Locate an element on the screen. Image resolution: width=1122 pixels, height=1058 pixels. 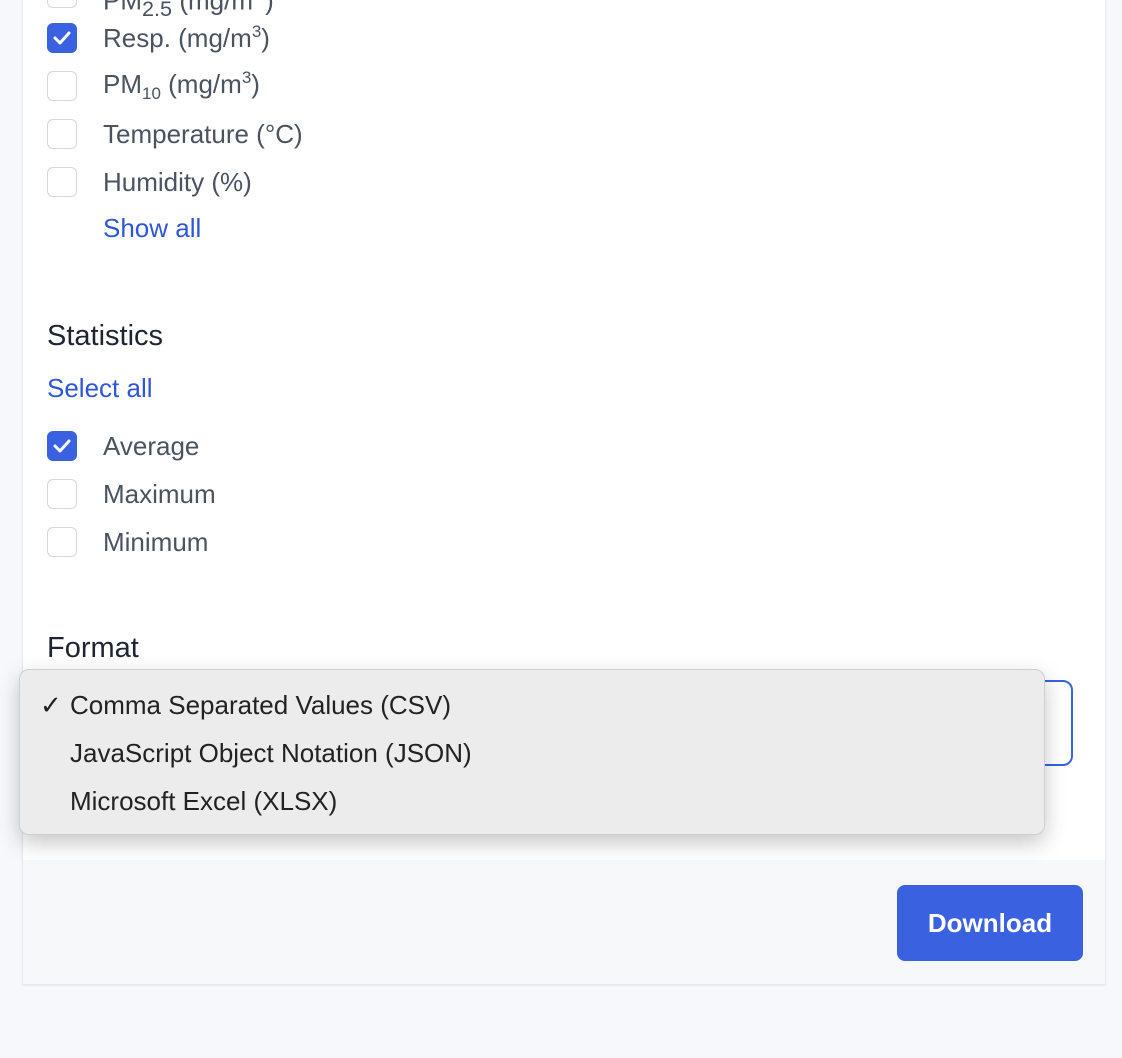
option-resp: Resp. (mg/m3) is located at coordinates (158, 38).